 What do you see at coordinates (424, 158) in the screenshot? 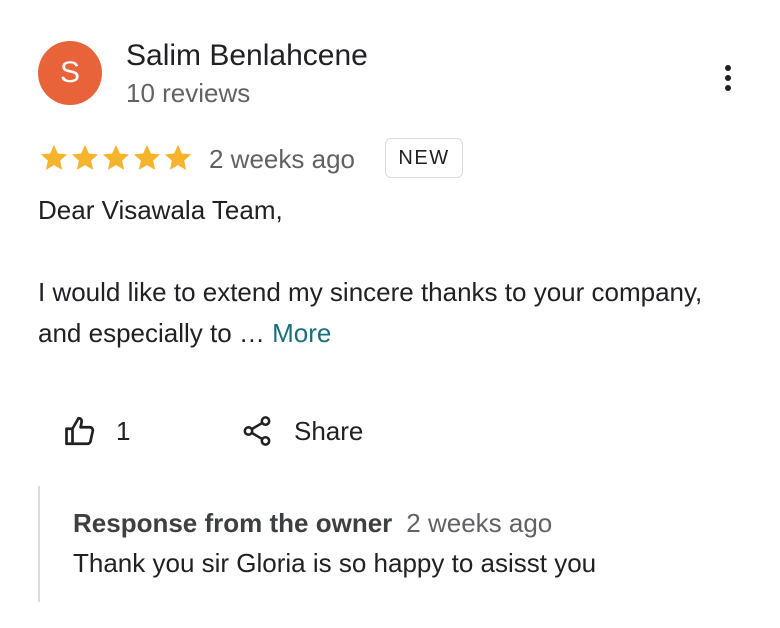
I see `new-badge: NEW` at bounding box center [424, 158].